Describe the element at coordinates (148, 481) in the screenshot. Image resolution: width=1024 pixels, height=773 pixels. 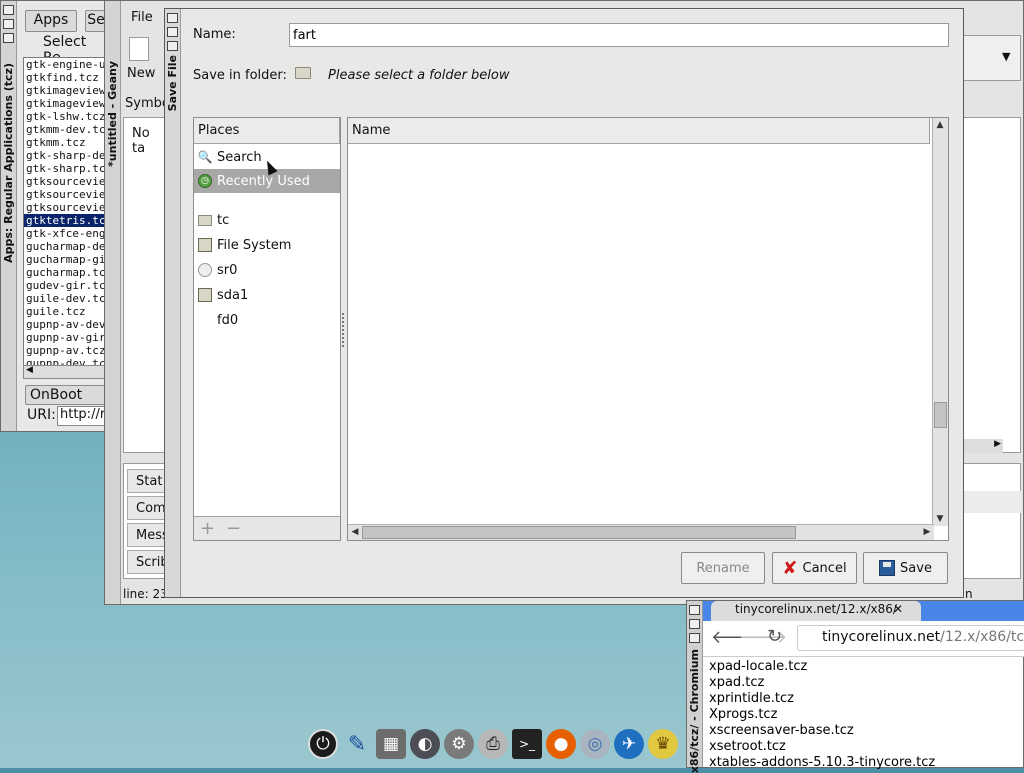
I see `bottom-tab: Stat` at that location.